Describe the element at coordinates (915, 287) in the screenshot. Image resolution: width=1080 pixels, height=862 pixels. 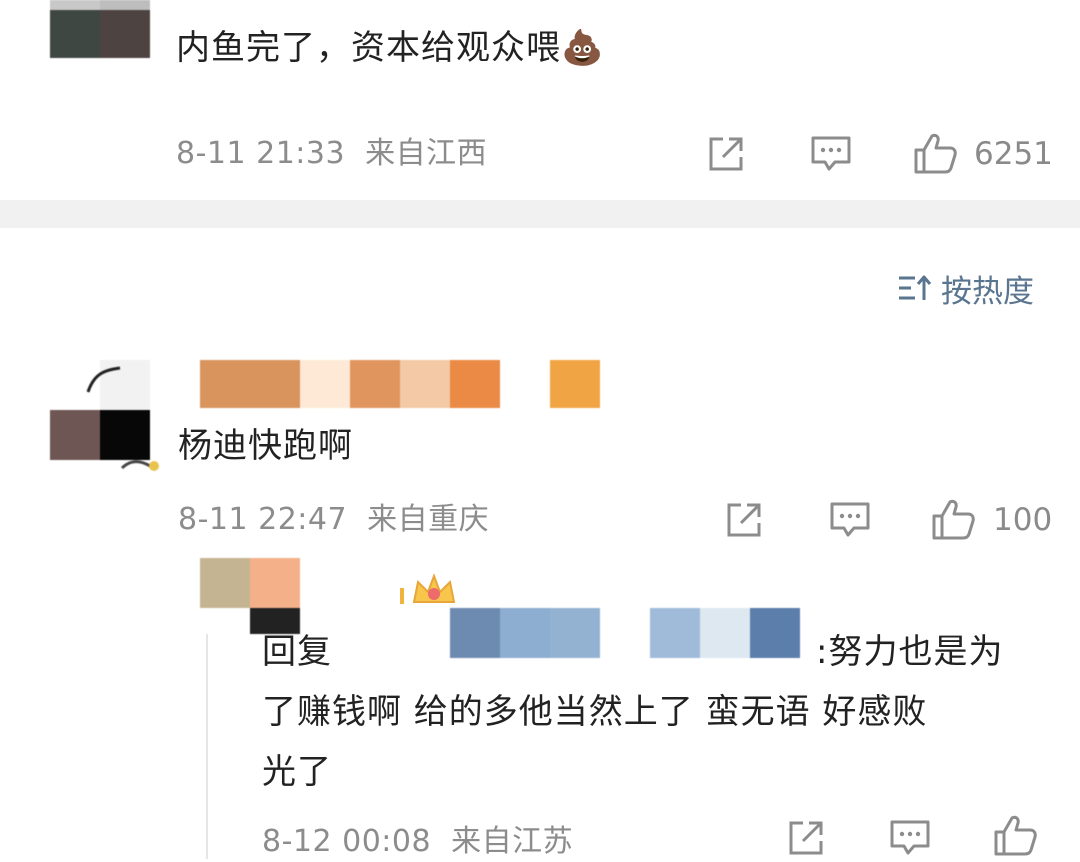
I see `sort-icon` at that location.